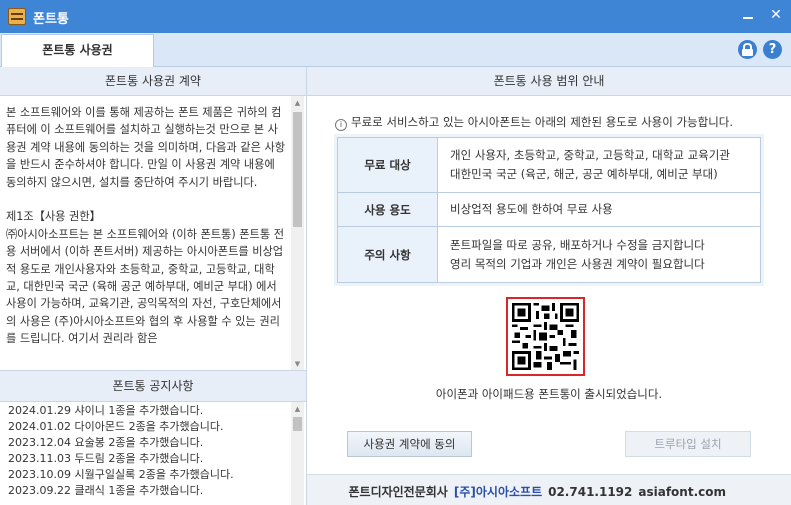  Describe the element at coordinates (748, 18) in the screenshot. I see `minimize-icon` at that location.